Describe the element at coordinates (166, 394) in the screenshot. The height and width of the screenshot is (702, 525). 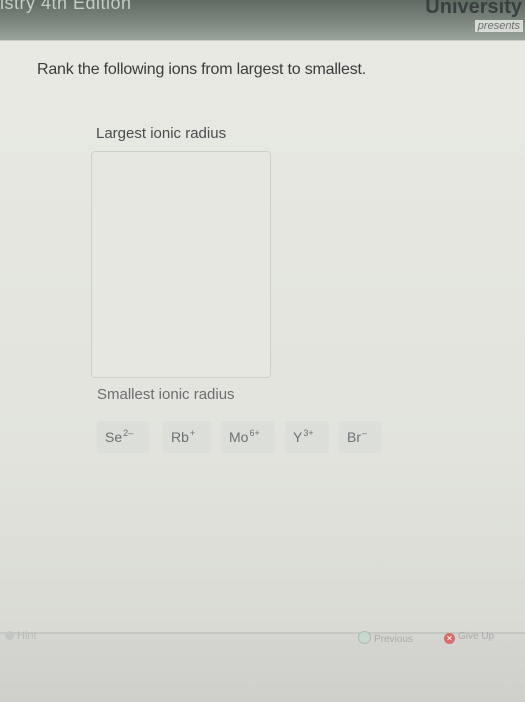
I see `smallest-radius-label: Smallest ionic radius` at that location.